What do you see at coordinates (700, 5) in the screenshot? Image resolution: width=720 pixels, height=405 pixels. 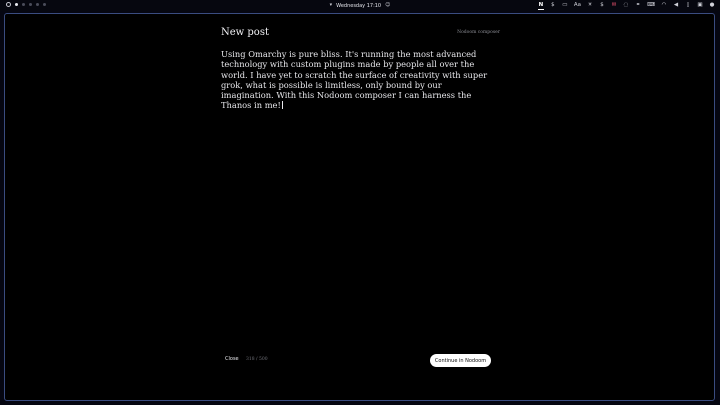 I see `display-icon: ▣` at bounding box center [700, 5].